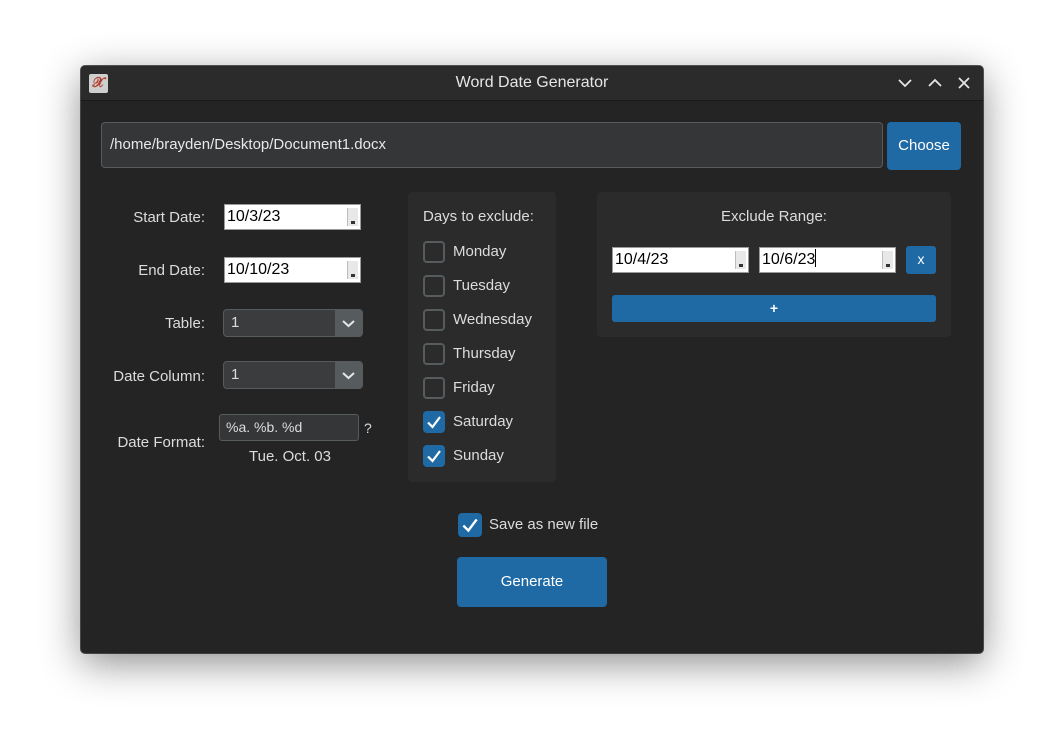 The width and height of the screenshot is (1063, 748). I want to click on start-date-value: 10/3/23, so click(254, 216).